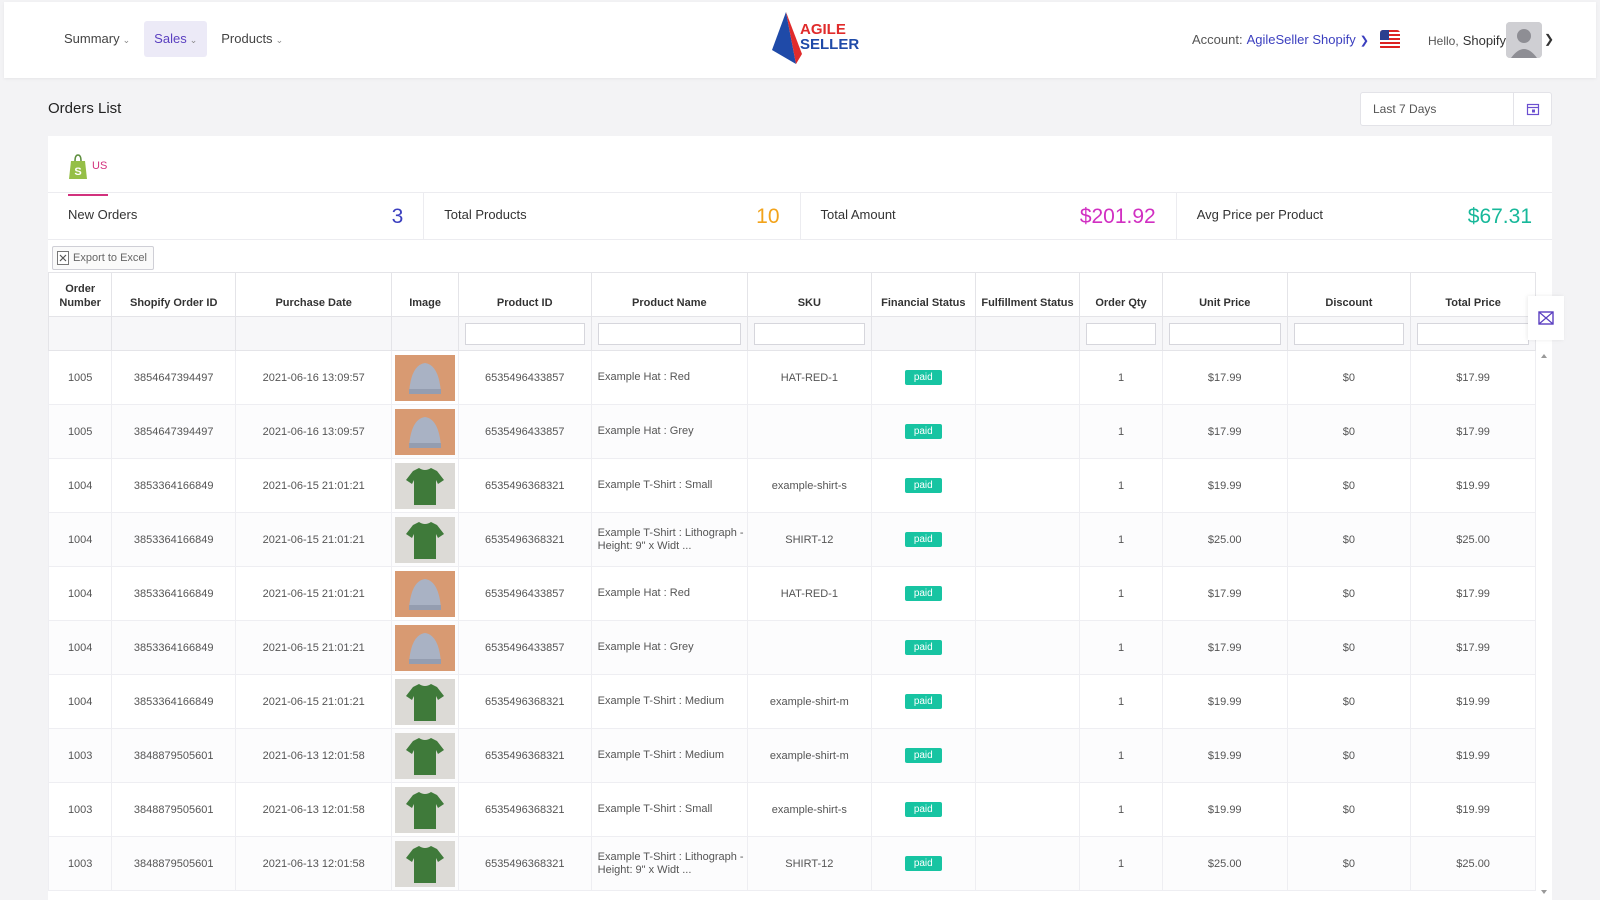  Describe the element at coordinates (1027, 294) in the screenshot. I see `col-fulfillment-status: Fulfillment Status` at that location.